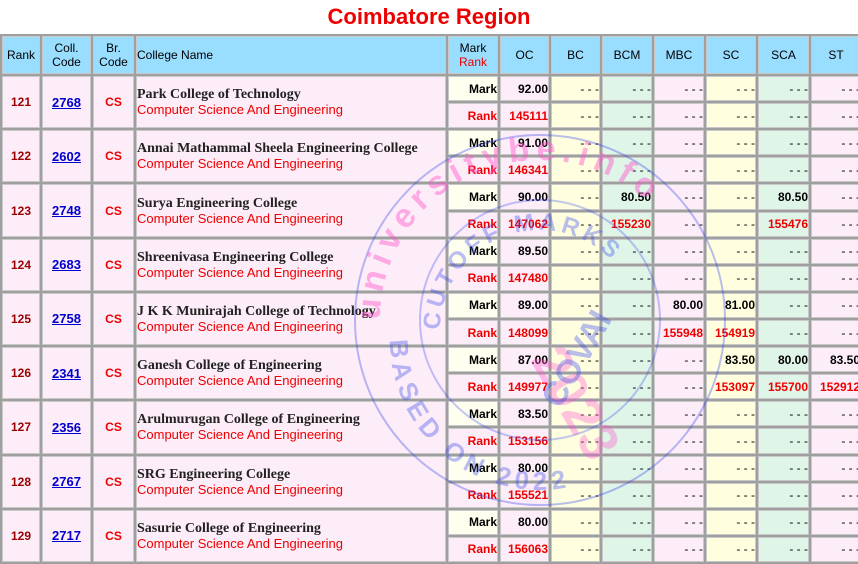  What do you see at coordinates (679, 332) in the screenshot?
I see `mbc-rank: 155948` at bounding box center [679, 332].